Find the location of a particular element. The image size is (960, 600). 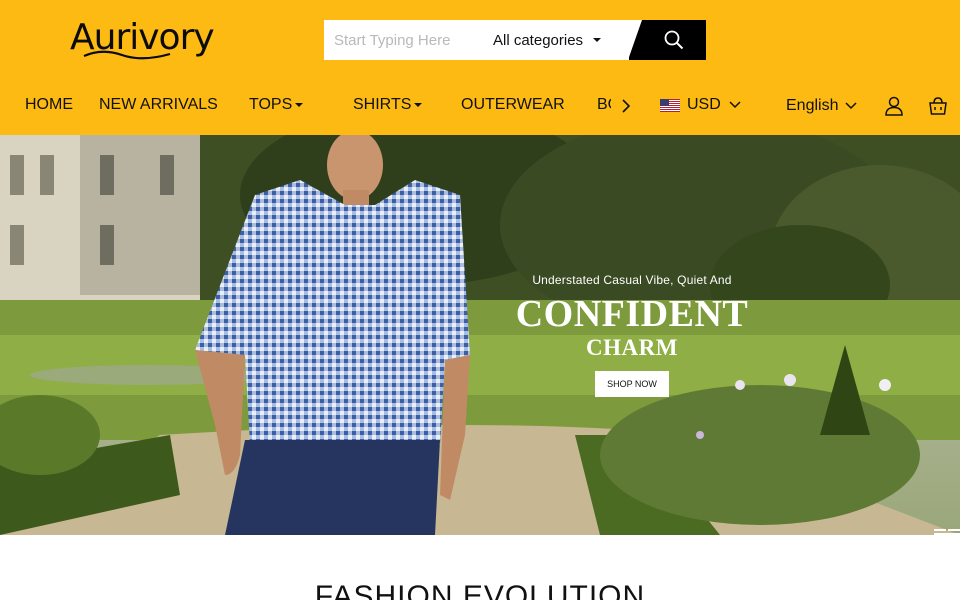

brand-logo: Aurivory is located at coordinates (142, 37).